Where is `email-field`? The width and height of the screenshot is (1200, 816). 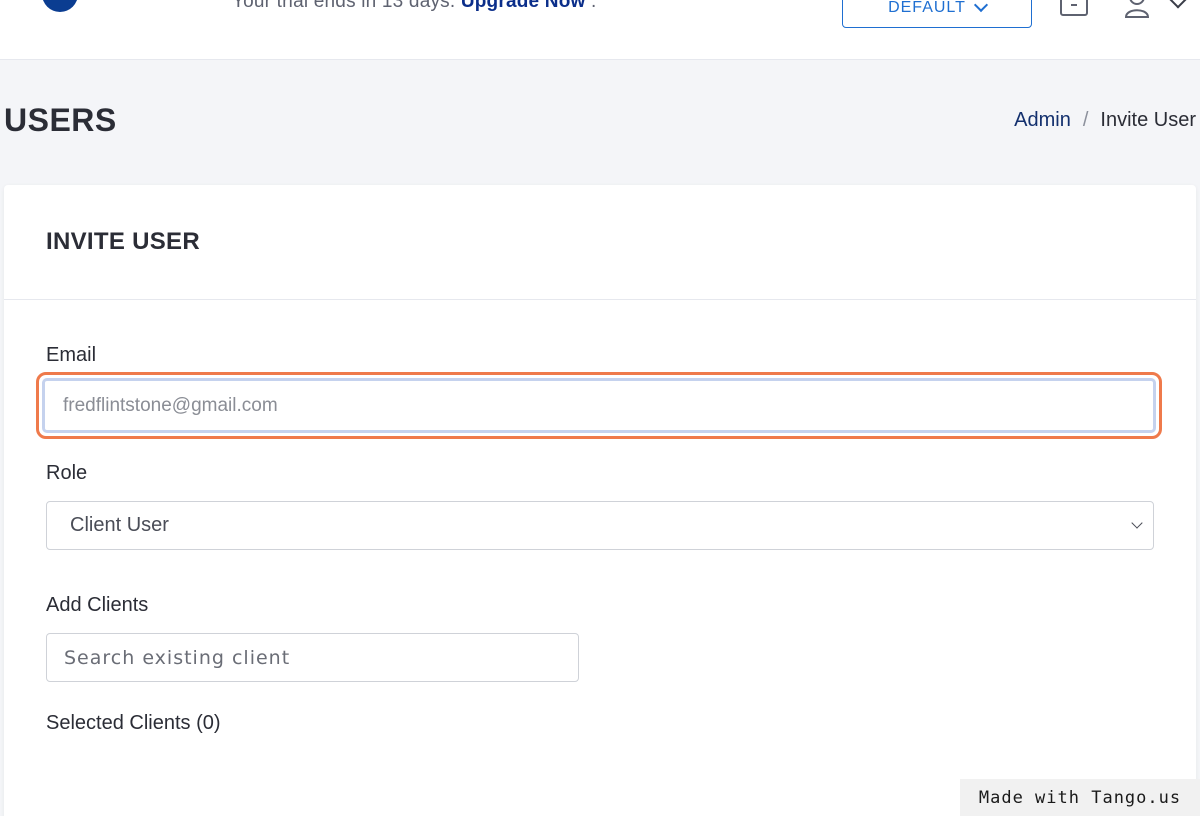
email-field is located at coordinates (599, 405).